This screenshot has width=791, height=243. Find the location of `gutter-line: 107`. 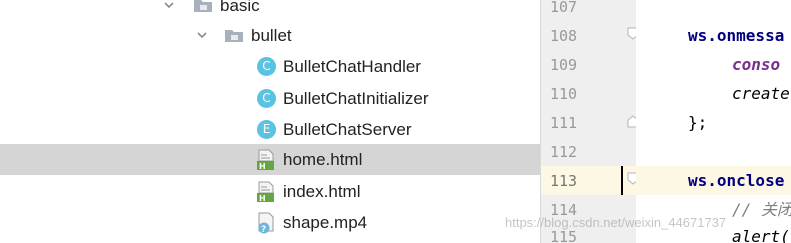

gutter-line: 107 is located at coordinates (588, 10).